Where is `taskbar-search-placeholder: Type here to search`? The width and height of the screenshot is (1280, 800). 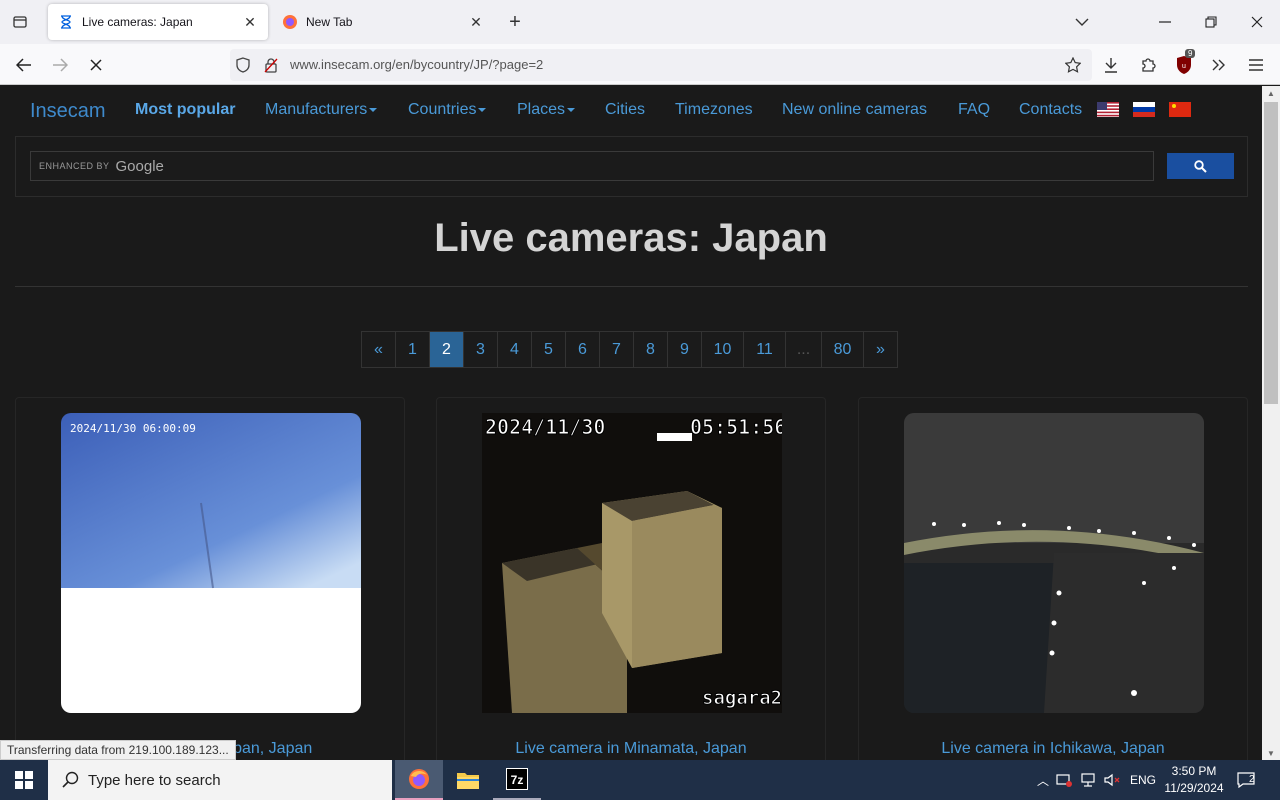 taskbar-search-placeholder: Type here to search is located at coordinates (154, 780).